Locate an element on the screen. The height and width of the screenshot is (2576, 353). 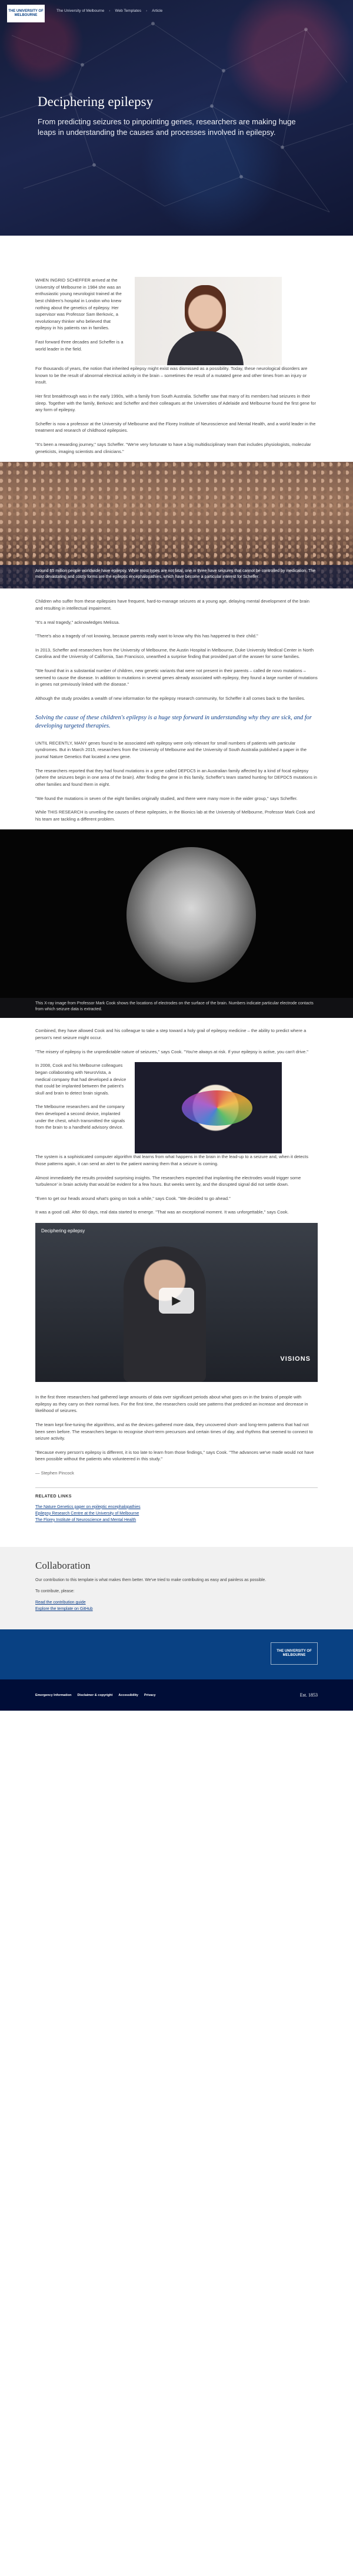
footer-university-logo: THE UNIVERSITY OF MELBOURNE is located at coordinates (295, 1653).